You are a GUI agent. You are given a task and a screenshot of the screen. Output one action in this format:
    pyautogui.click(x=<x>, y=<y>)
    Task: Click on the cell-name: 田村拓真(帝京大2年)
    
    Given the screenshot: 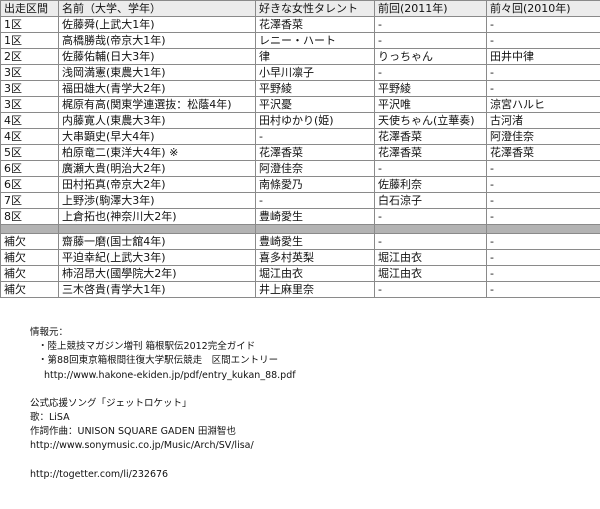 What is the action you would take?
    pyautogui.click(x=157, y=184)
    